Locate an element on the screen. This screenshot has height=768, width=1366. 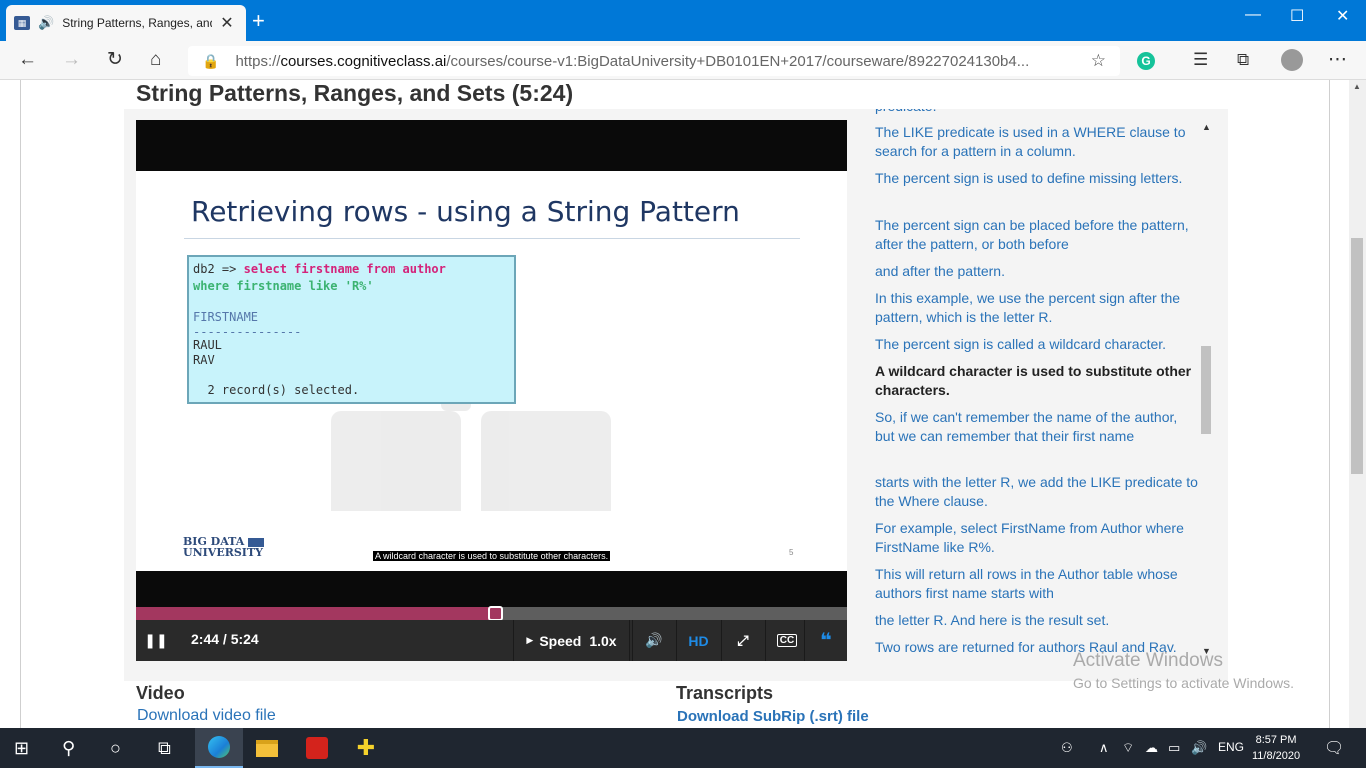
hd-button: HD is located at coordinates (698, 640).